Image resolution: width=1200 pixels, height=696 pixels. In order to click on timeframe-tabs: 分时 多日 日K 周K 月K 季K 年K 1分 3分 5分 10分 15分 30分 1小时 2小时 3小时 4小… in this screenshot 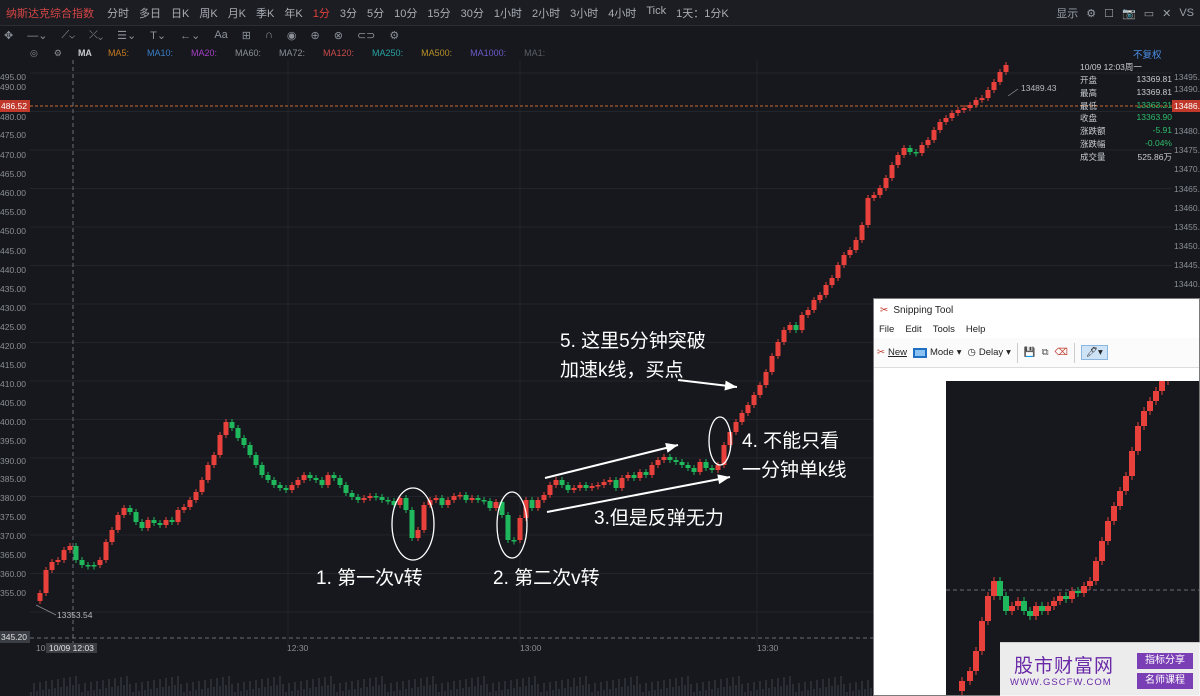, I will do `click(418, 13)`.